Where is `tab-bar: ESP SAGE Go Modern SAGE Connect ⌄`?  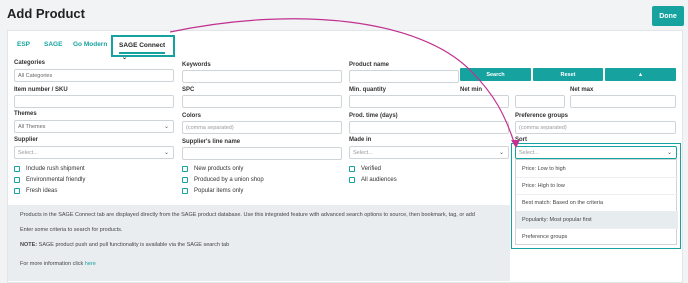
tab-bar: ESP SAGE Go Modern SAGE Connect ⌄ is located at coordinates (345, 48).